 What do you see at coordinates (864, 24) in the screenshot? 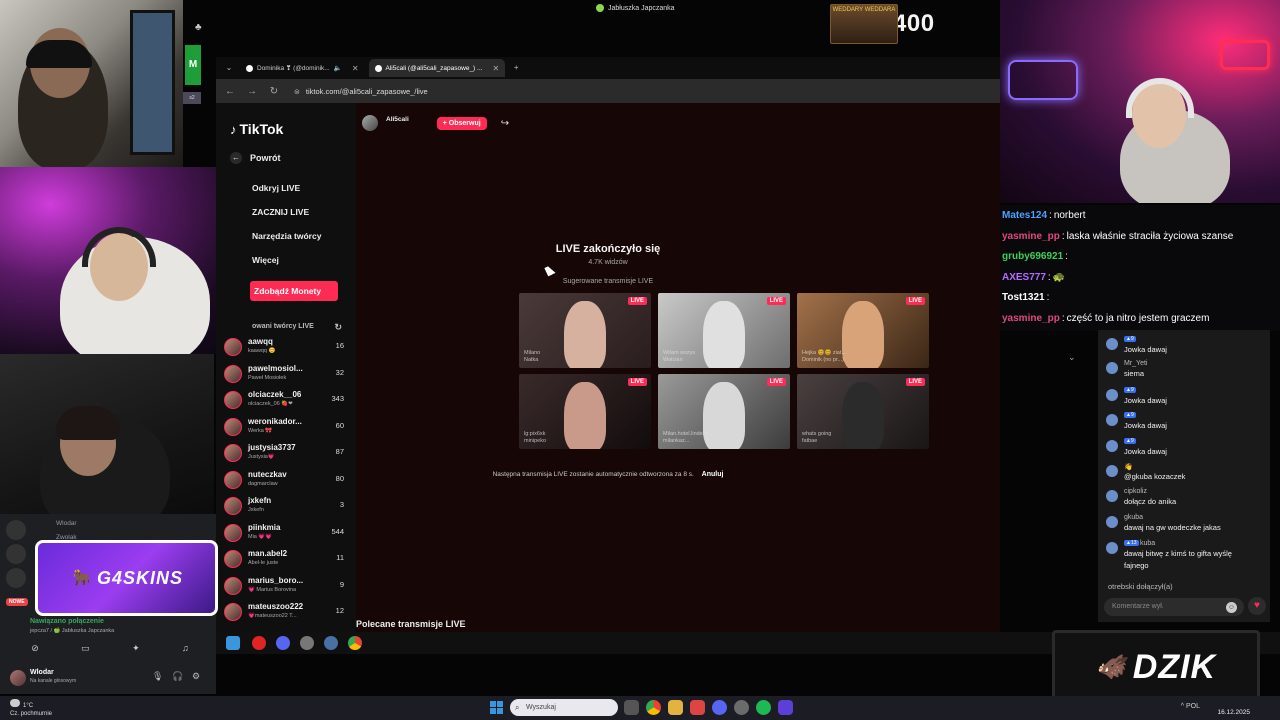
I see `counter-thumbnail: WEDDARY WEDDARA` at bounding box center [864, 24].